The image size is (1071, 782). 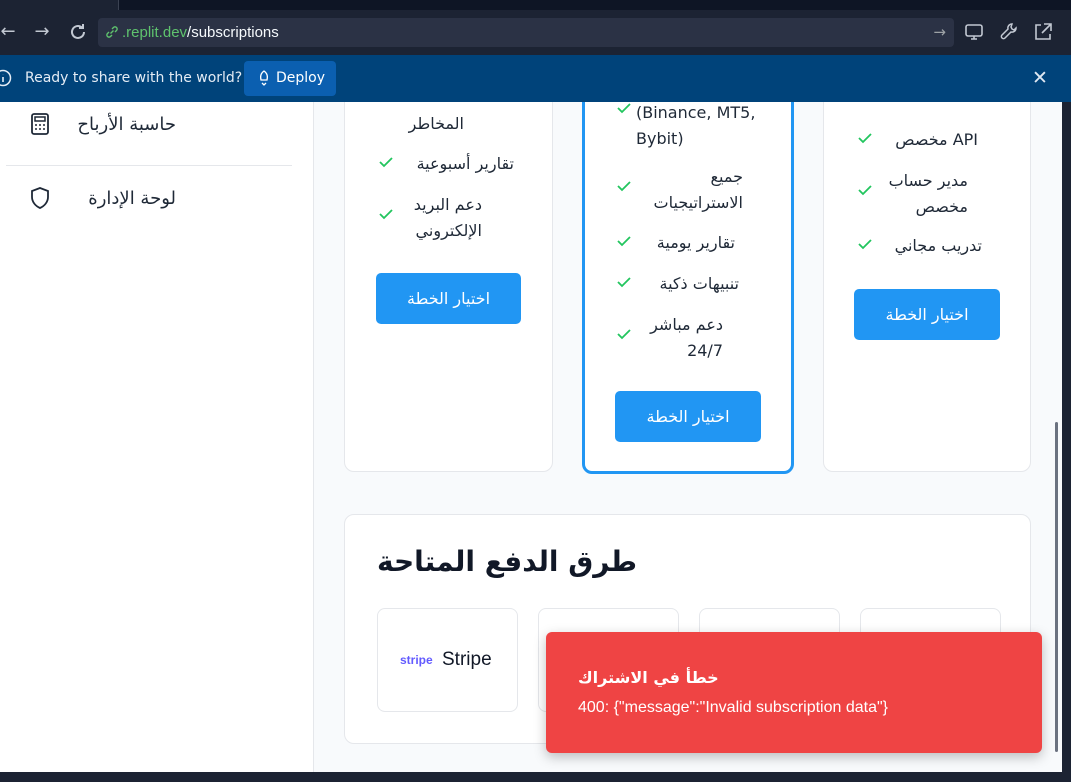 I want to click on banner-text: Ready to share with the world?, so click(x=134, y=78).